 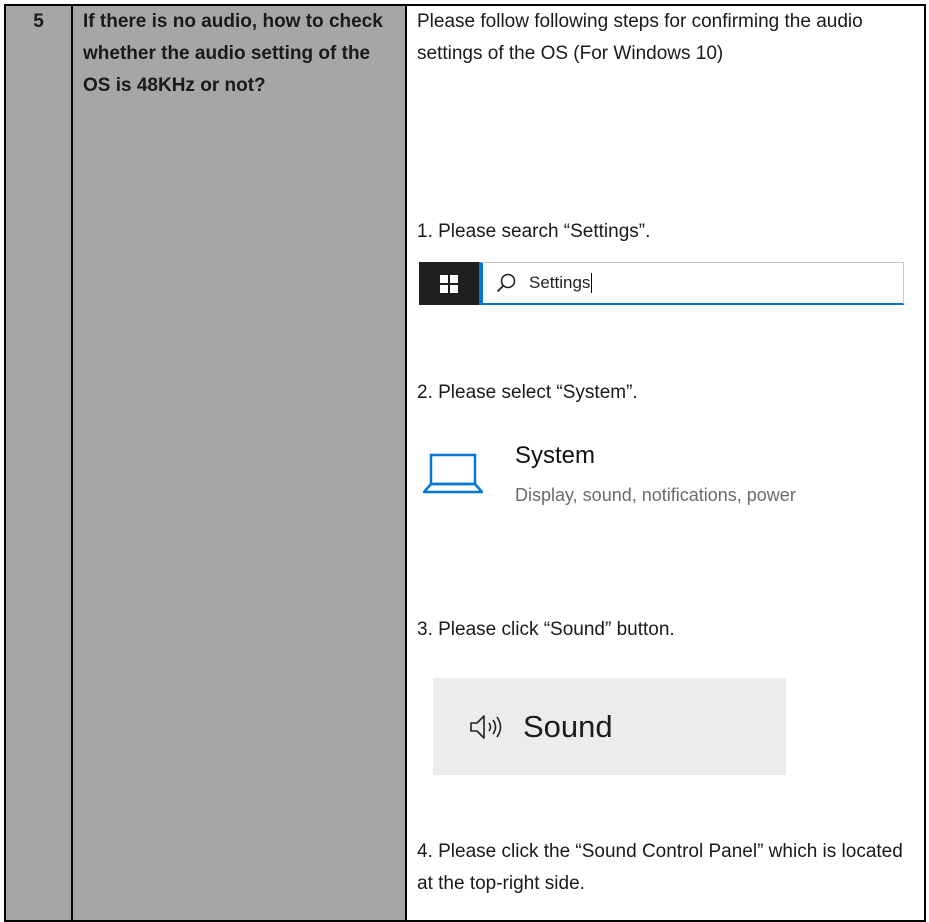 I want to click on sound-label: Sound, so click(x=568, y=726).